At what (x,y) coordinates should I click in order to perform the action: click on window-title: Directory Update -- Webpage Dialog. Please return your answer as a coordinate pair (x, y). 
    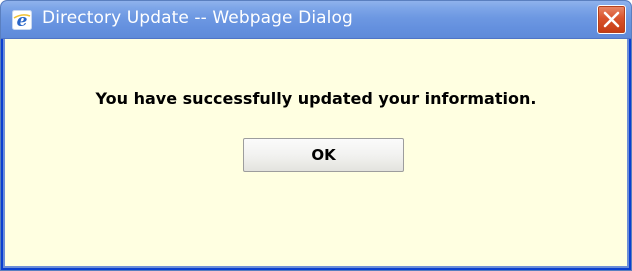
    Looking at the image, I should click on (197, 18).